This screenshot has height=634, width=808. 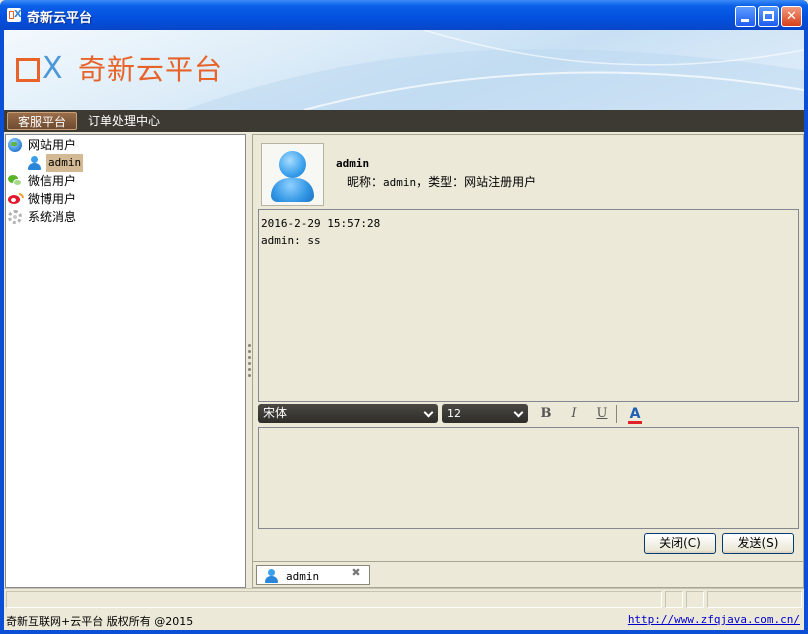 I want to click on bold-button: B, so click(x=546, y=414).